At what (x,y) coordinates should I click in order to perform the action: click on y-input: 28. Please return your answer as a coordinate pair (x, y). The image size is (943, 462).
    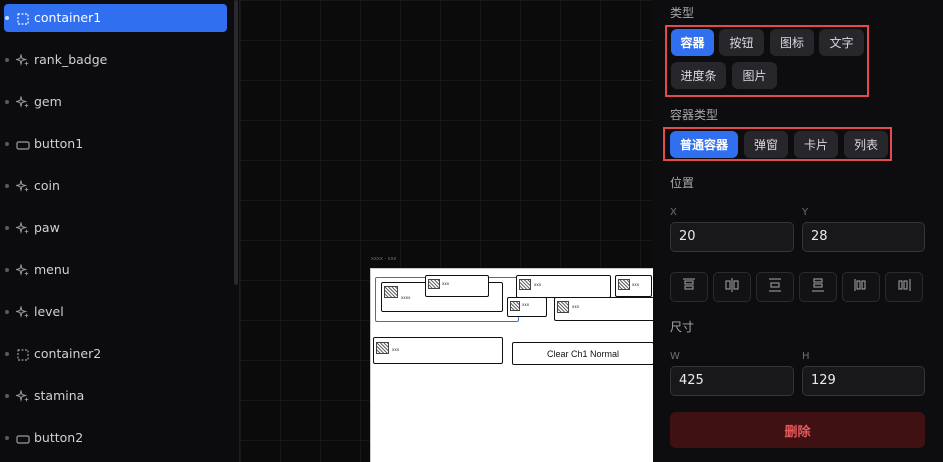
    Looking at the image, I should click on (863, 237).